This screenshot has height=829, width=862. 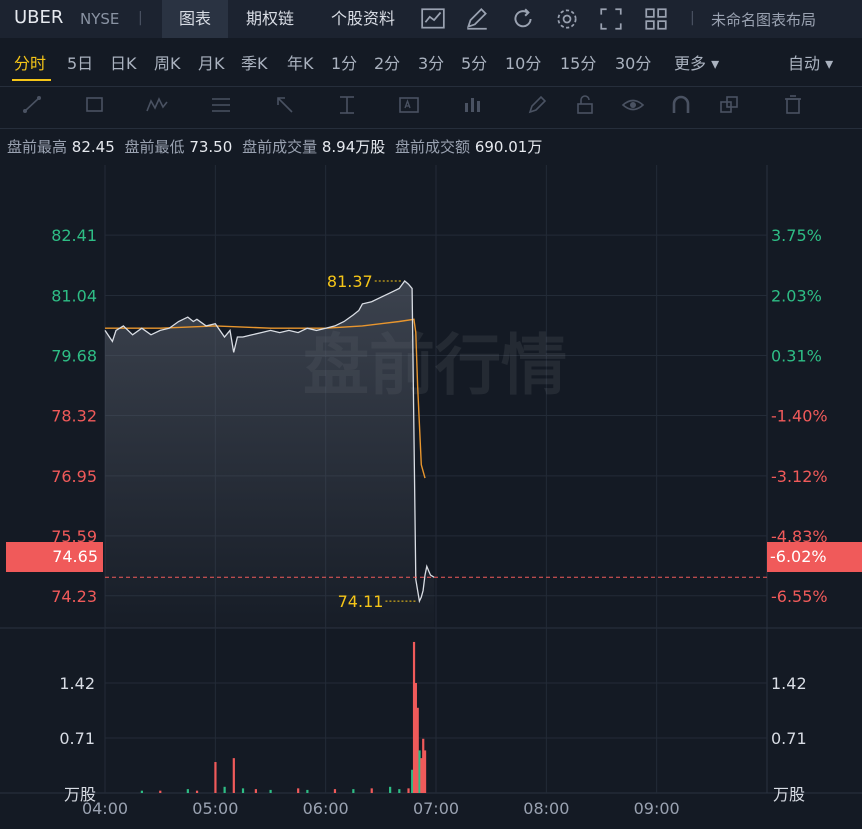 I want to click on fullscreen-icon, so click(x=611, y=19).